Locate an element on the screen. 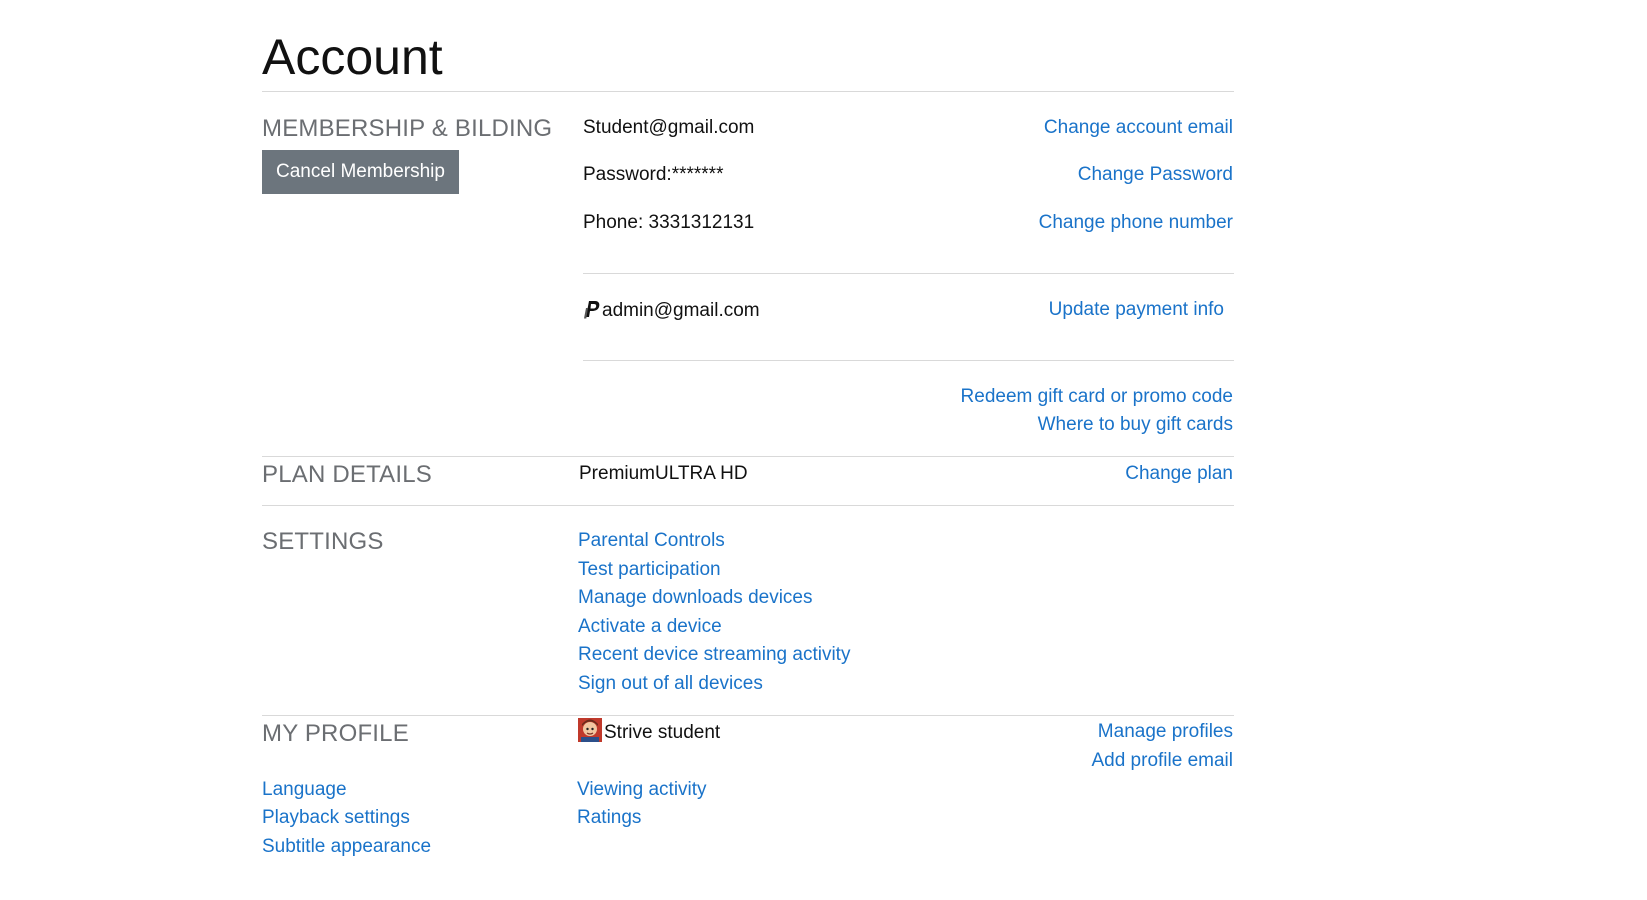 The width and height of the screenshot is (1647, 900). profile-entry: Strive student is located at coordinates (649, 731).